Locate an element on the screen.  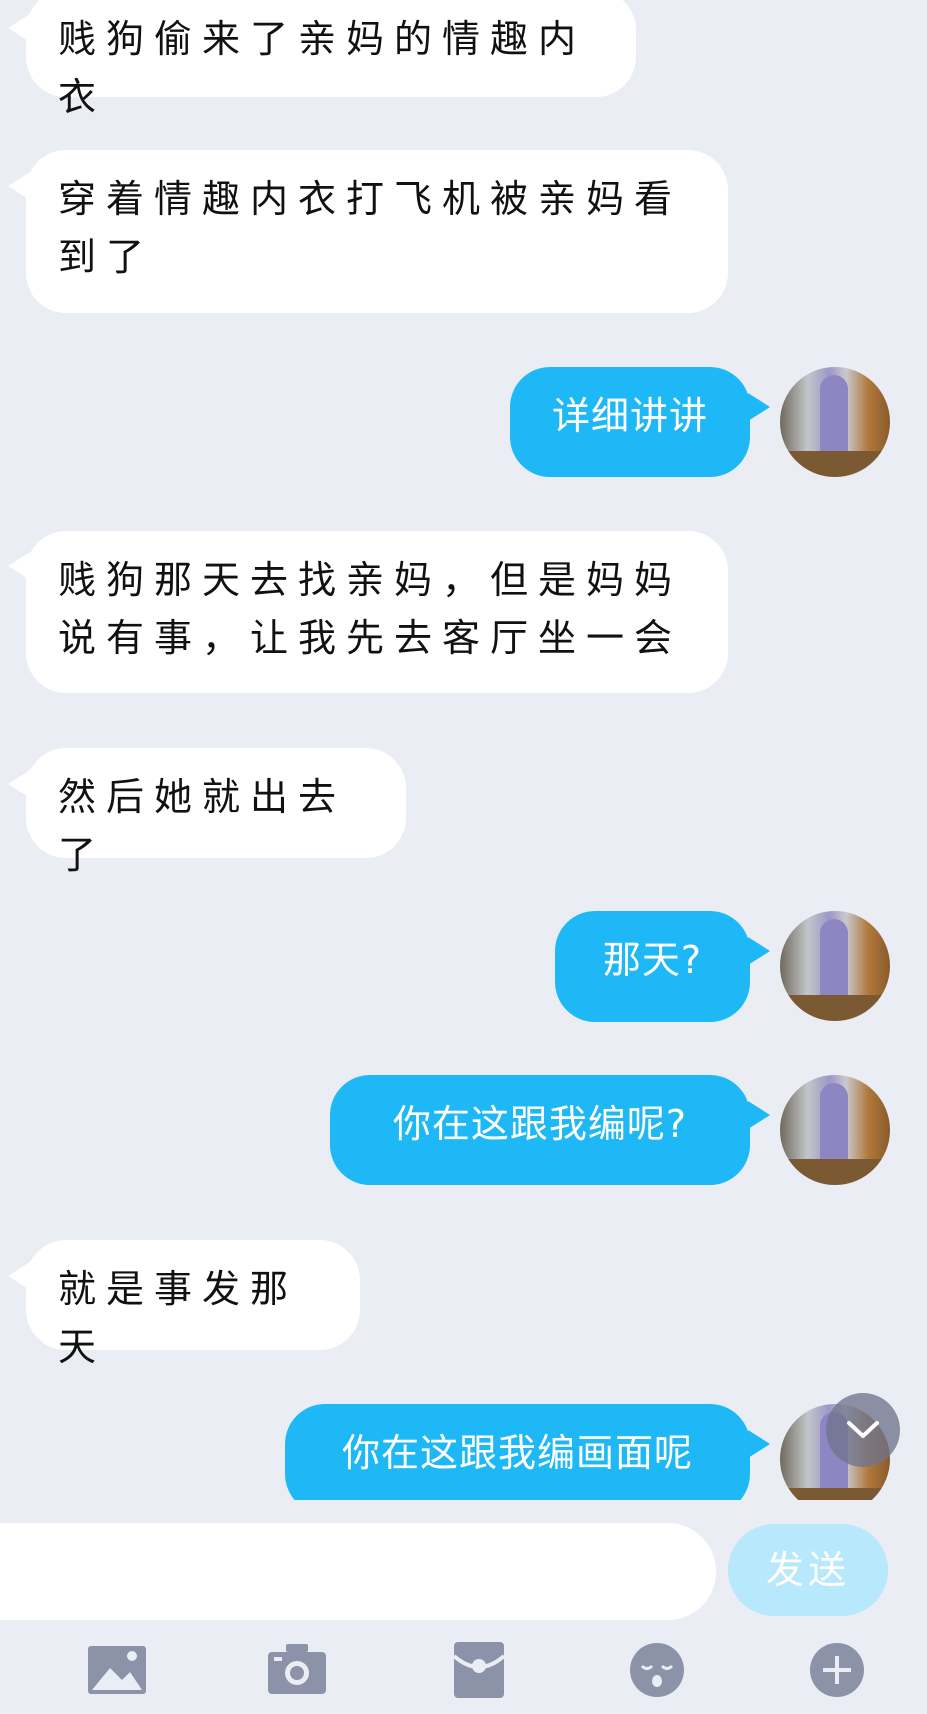
scroll-to-bottom-button is located at coordinates (863, 1430).